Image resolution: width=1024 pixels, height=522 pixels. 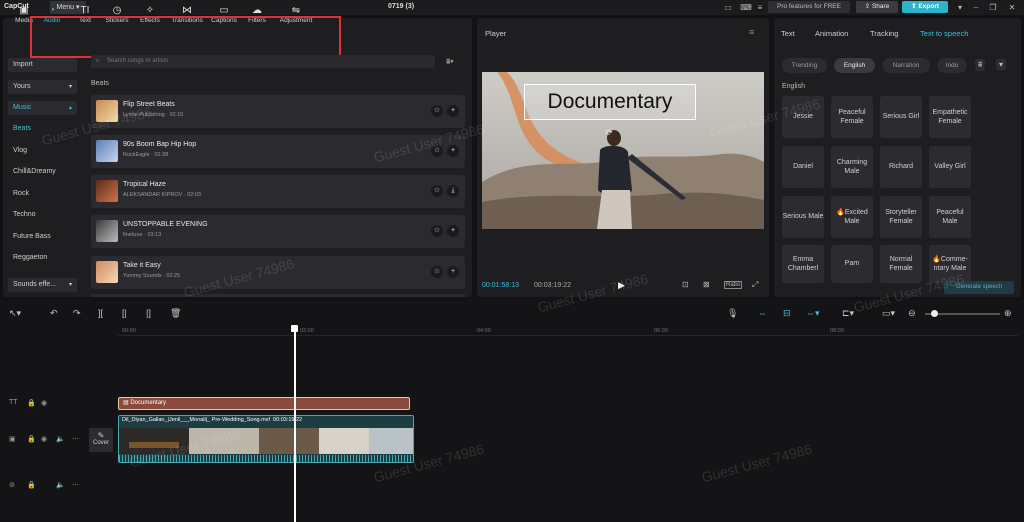 What do you see at coordinates (77, 313) in the screenshot?
I see `redo-icon: ↷` at bounding box center [77, 313].